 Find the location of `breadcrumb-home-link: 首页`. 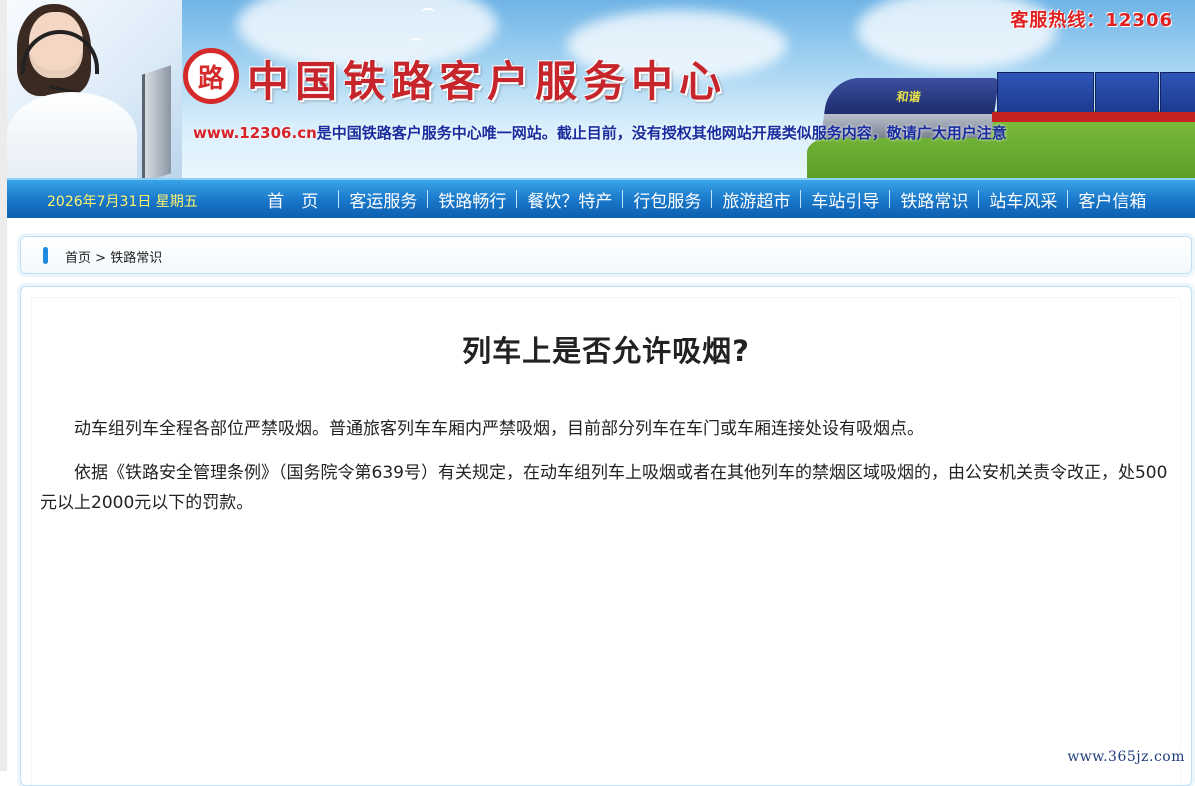

breadcrumb-home-link: 首页 is located at coordinates (78, 258).